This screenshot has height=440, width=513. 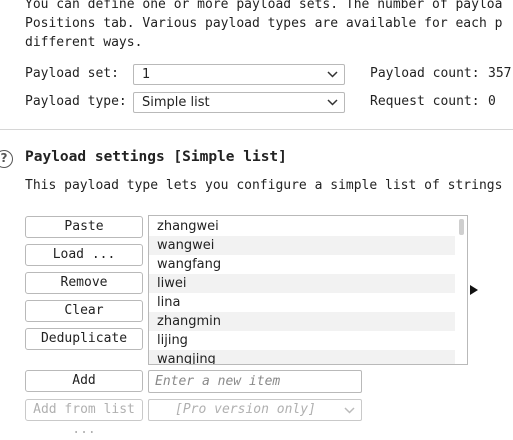 I want to click on payload-type-label: Payload type:, so click(x=76, y=101).